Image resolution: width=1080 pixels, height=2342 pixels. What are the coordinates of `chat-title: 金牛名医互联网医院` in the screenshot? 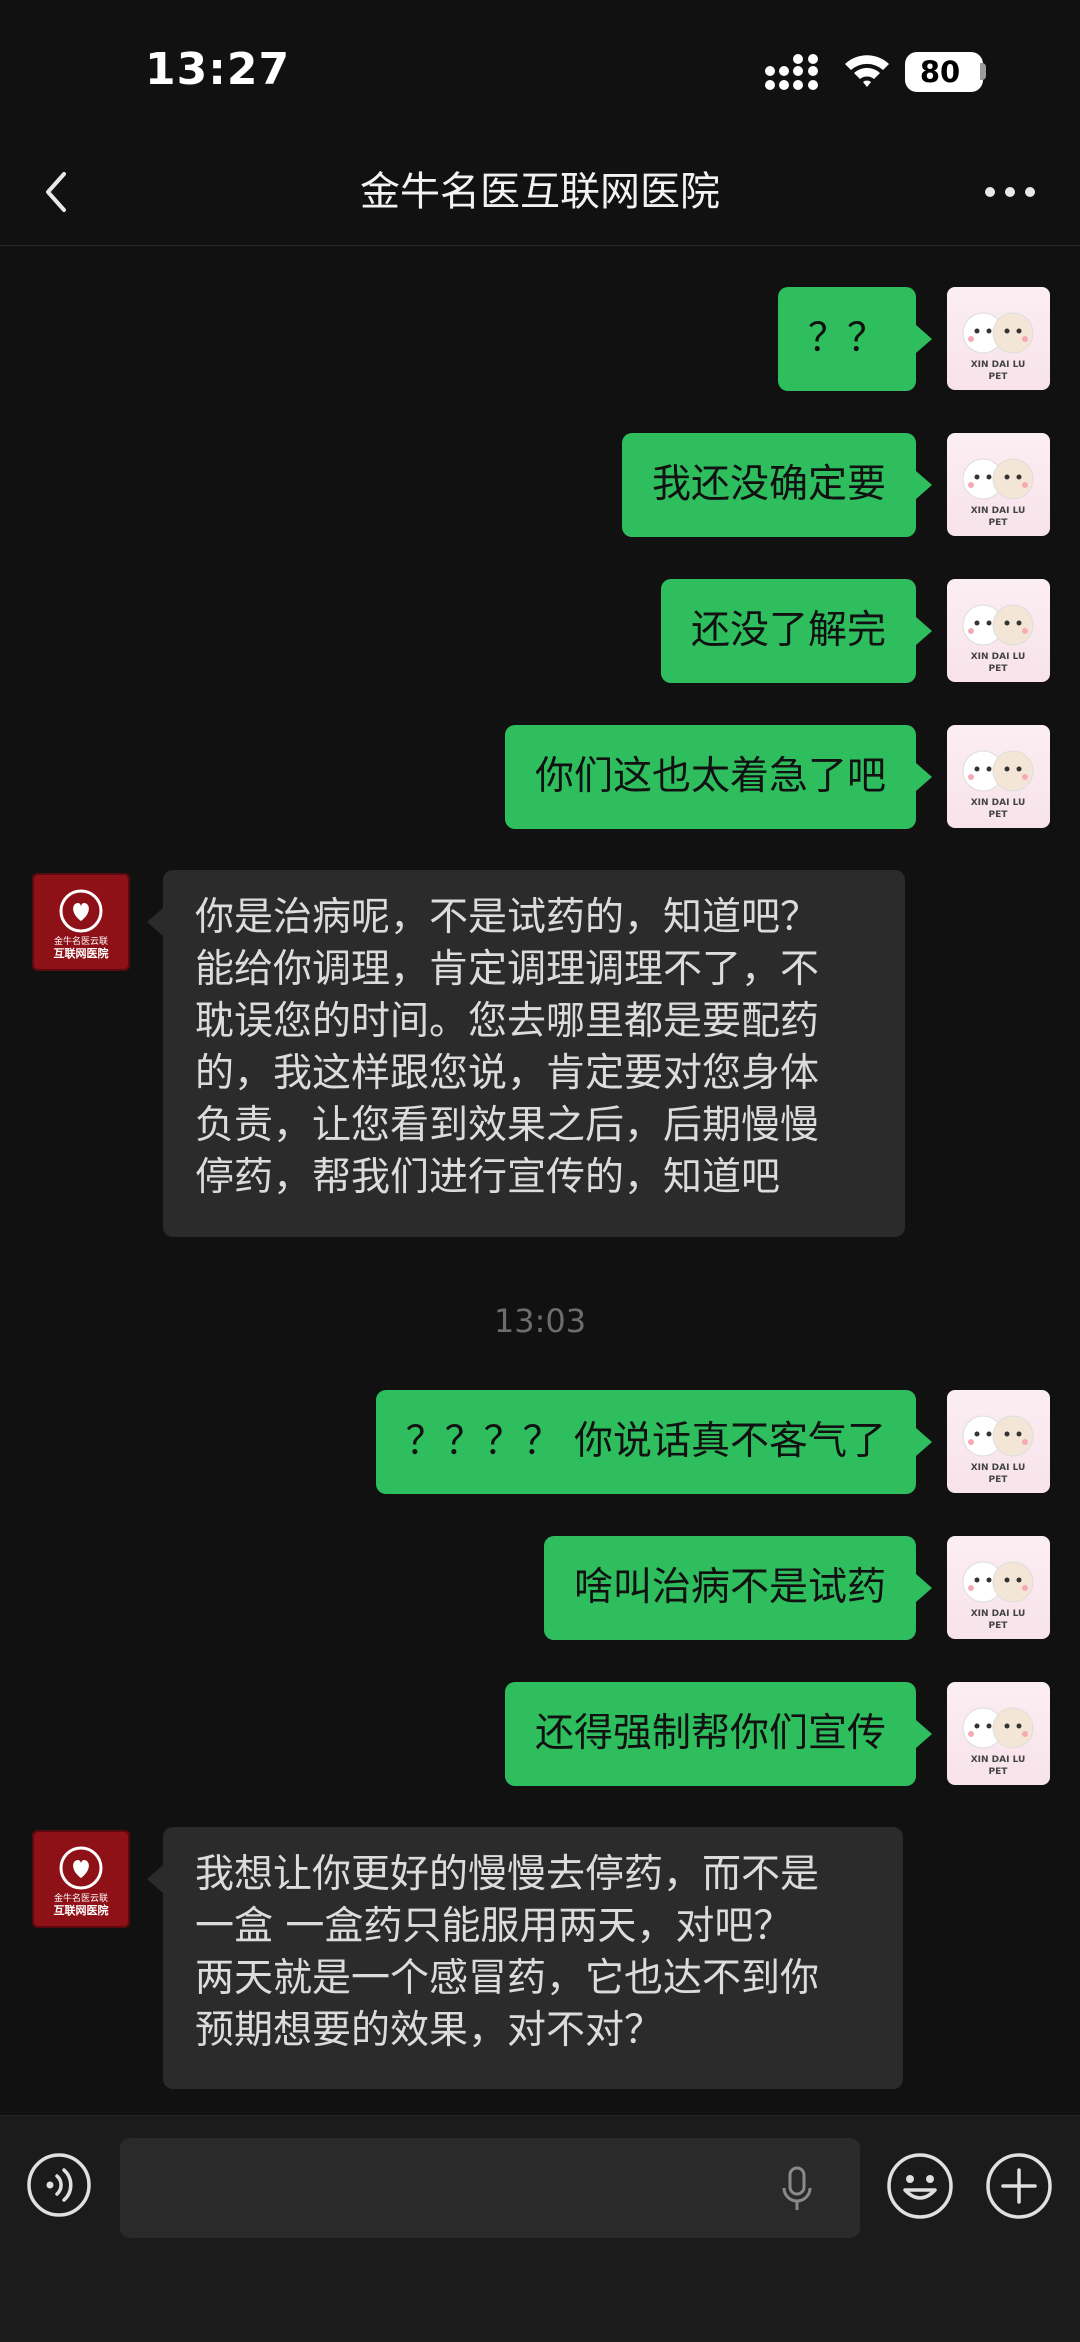 It's located at (540, 192).